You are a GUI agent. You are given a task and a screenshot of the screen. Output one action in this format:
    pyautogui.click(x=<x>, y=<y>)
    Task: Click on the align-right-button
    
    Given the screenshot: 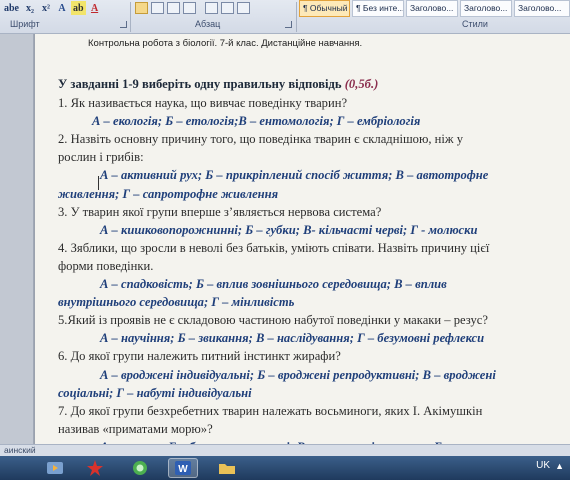 What is the action you would take?
    pyautogui.click(x=173, y=8)
    